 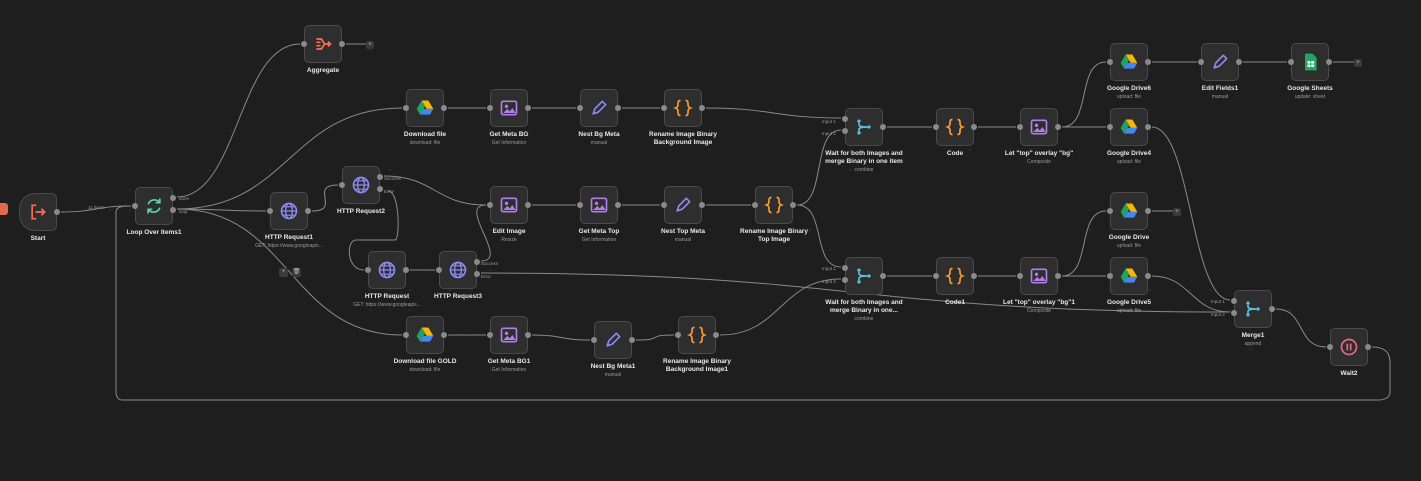 What do you see at coordinates (283, 272) in the screenshot?
I see `add-node-button: +` at bounding box center [283, 272].